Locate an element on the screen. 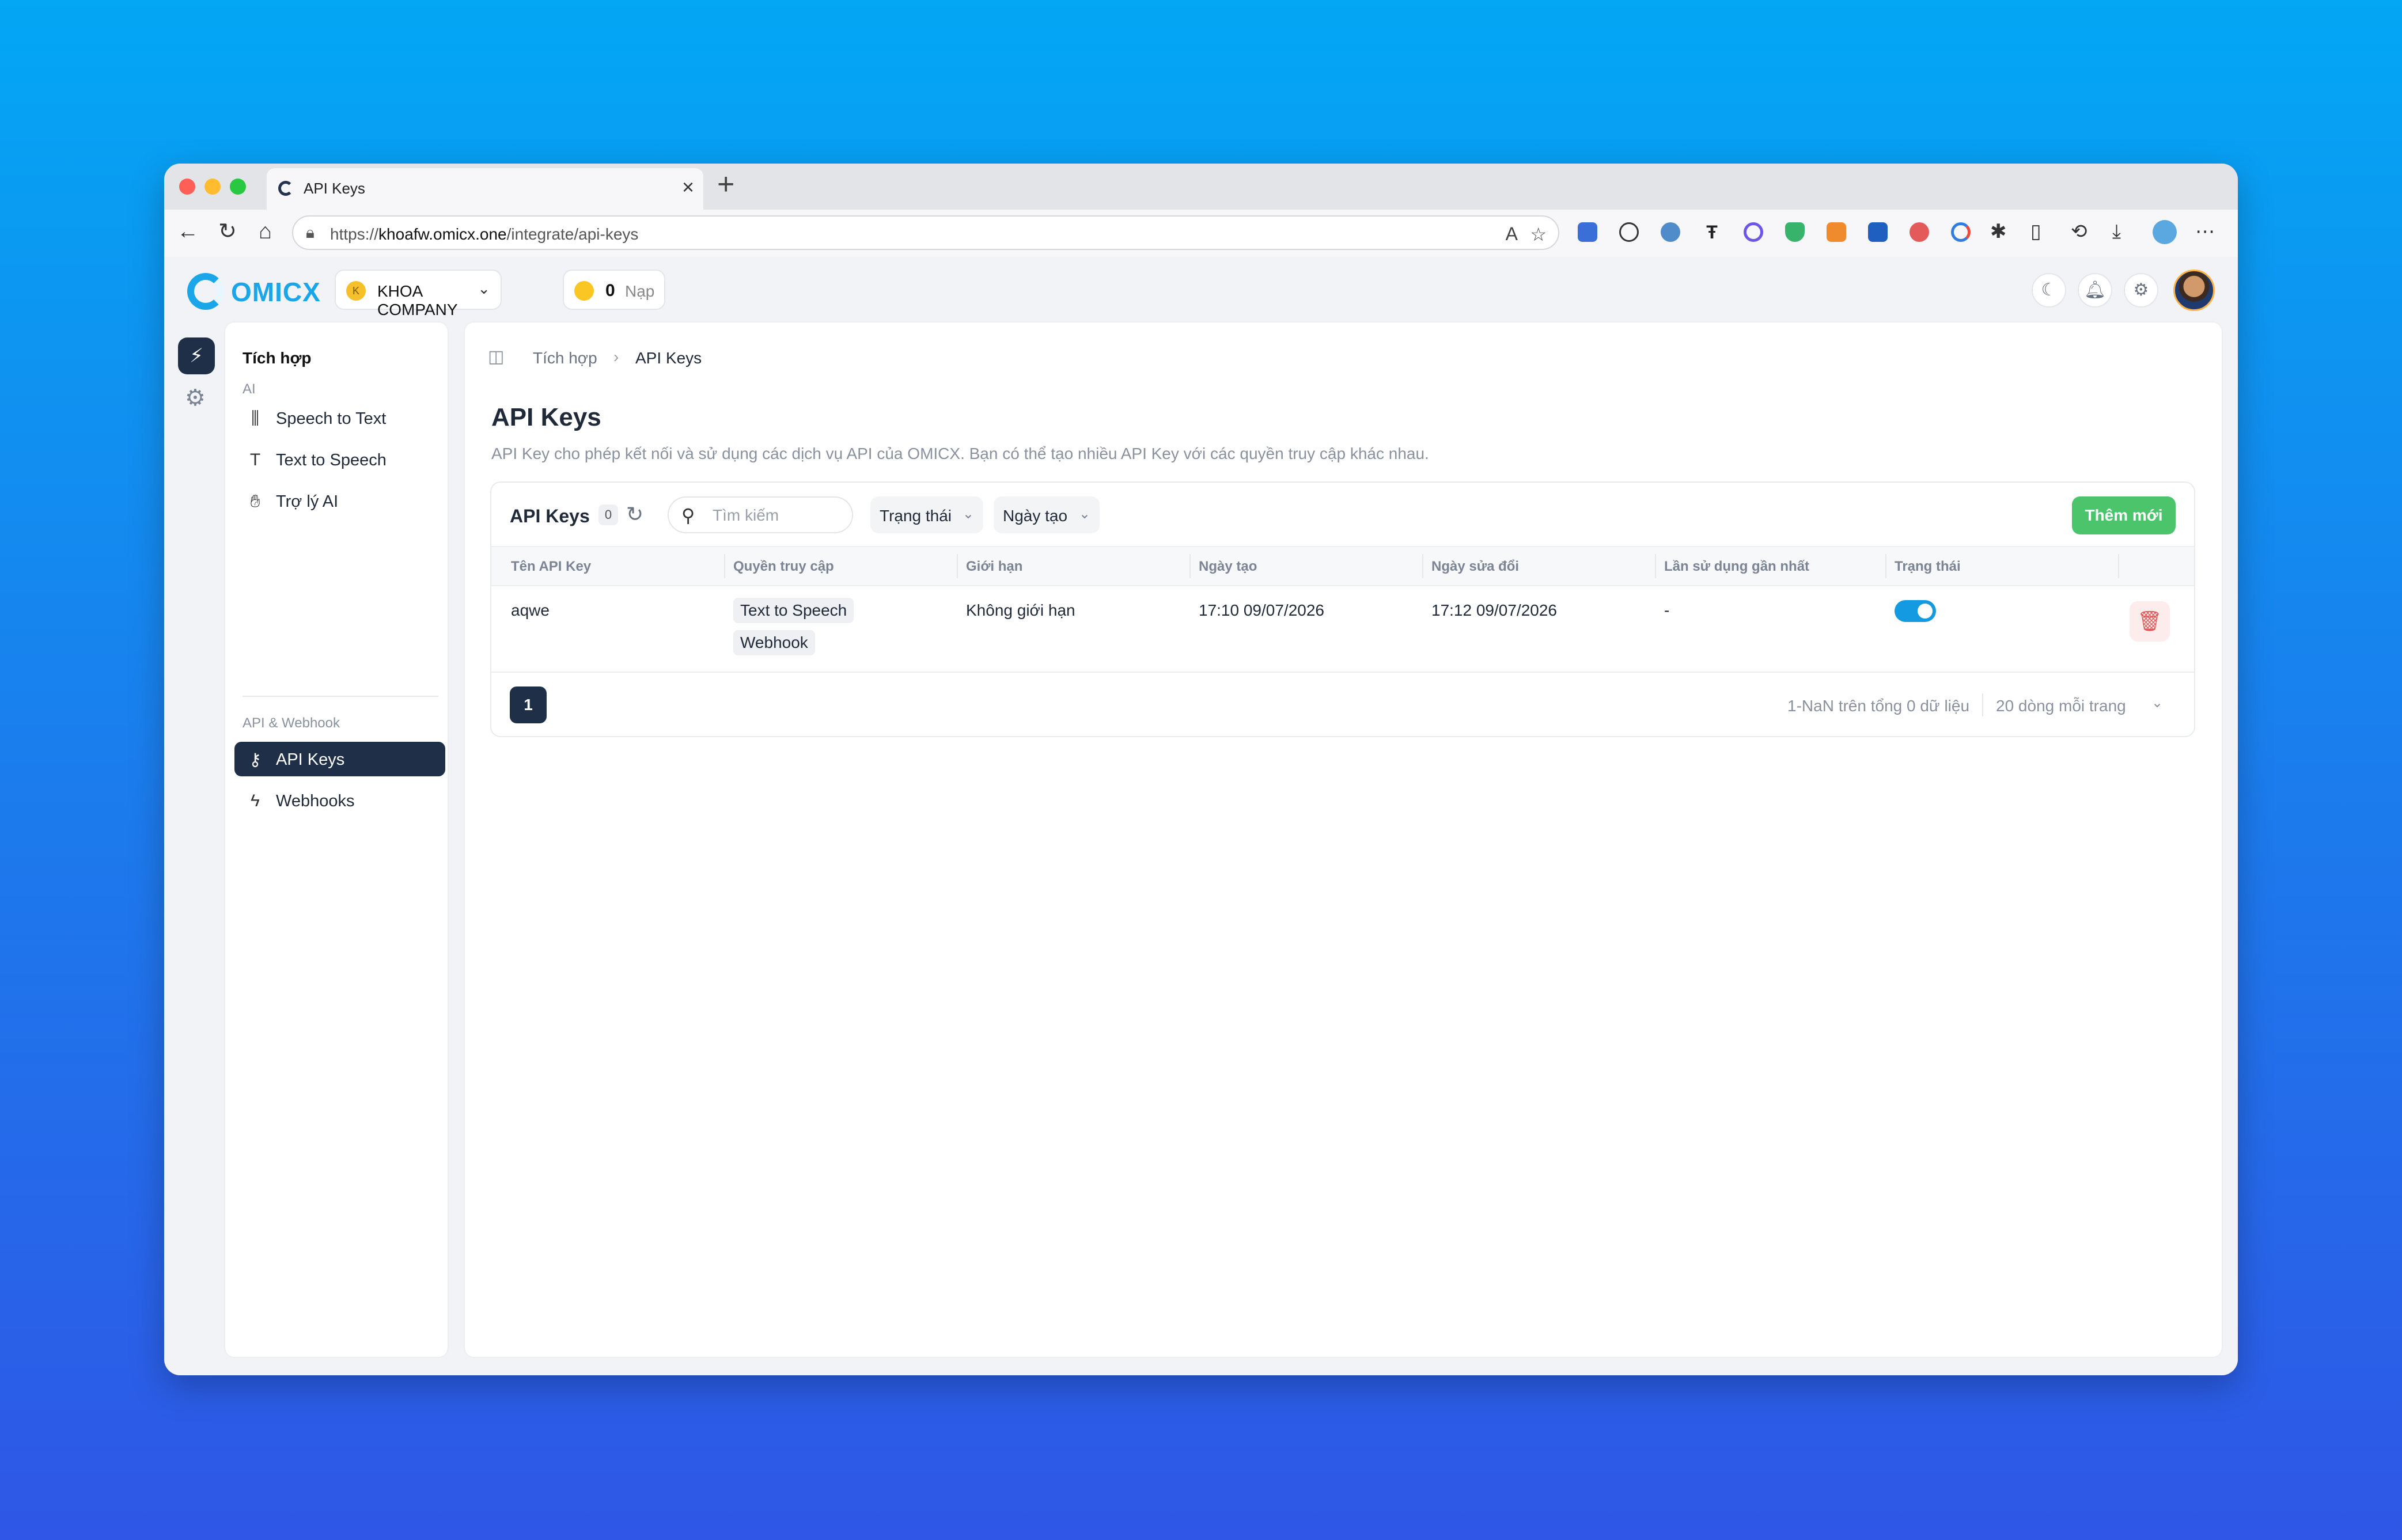 The width and height of the screenshot is (2402, 1540). key-icon: ⚷ is located at coordinates (255, 760).